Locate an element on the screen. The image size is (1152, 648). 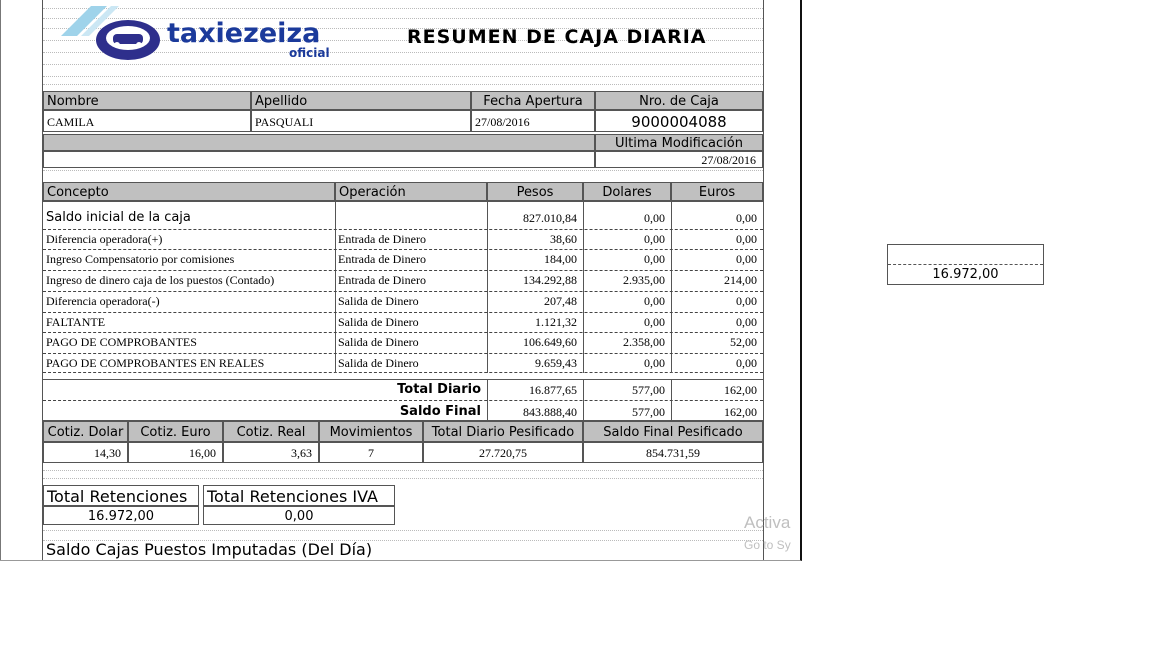
cotiz-real-header: Cotiz. Real is located at coordinates (271, 431).